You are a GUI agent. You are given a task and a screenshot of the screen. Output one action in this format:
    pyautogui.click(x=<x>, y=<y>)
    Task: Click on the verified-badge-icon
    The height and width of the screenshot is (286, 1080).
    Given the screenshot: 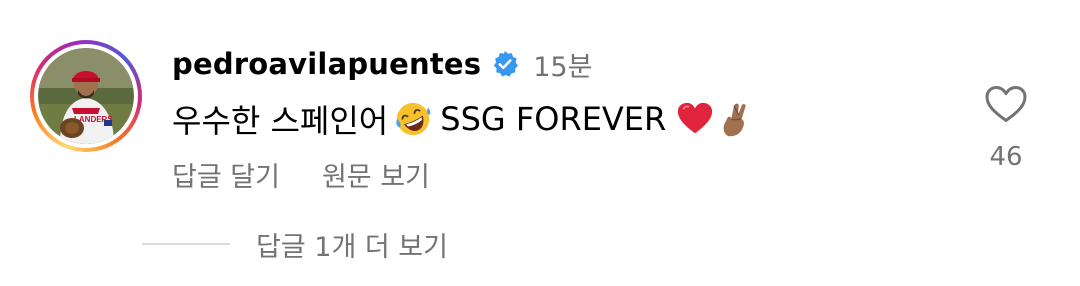 What is the action you would take?
    pyautogui.click(x=506, y=64)
    